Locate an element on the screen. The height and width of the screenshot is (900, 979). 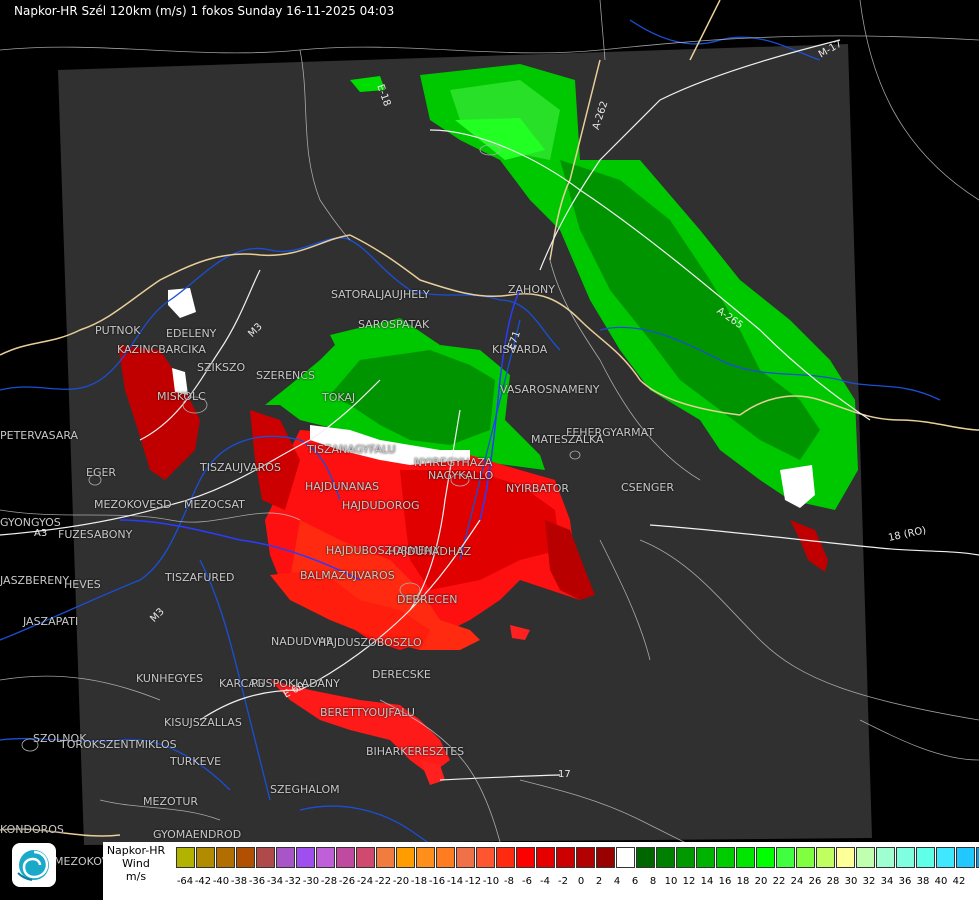
city-label-satoraljaujhely: SATORALJAUJHELY is located at coordinates (380, 294).